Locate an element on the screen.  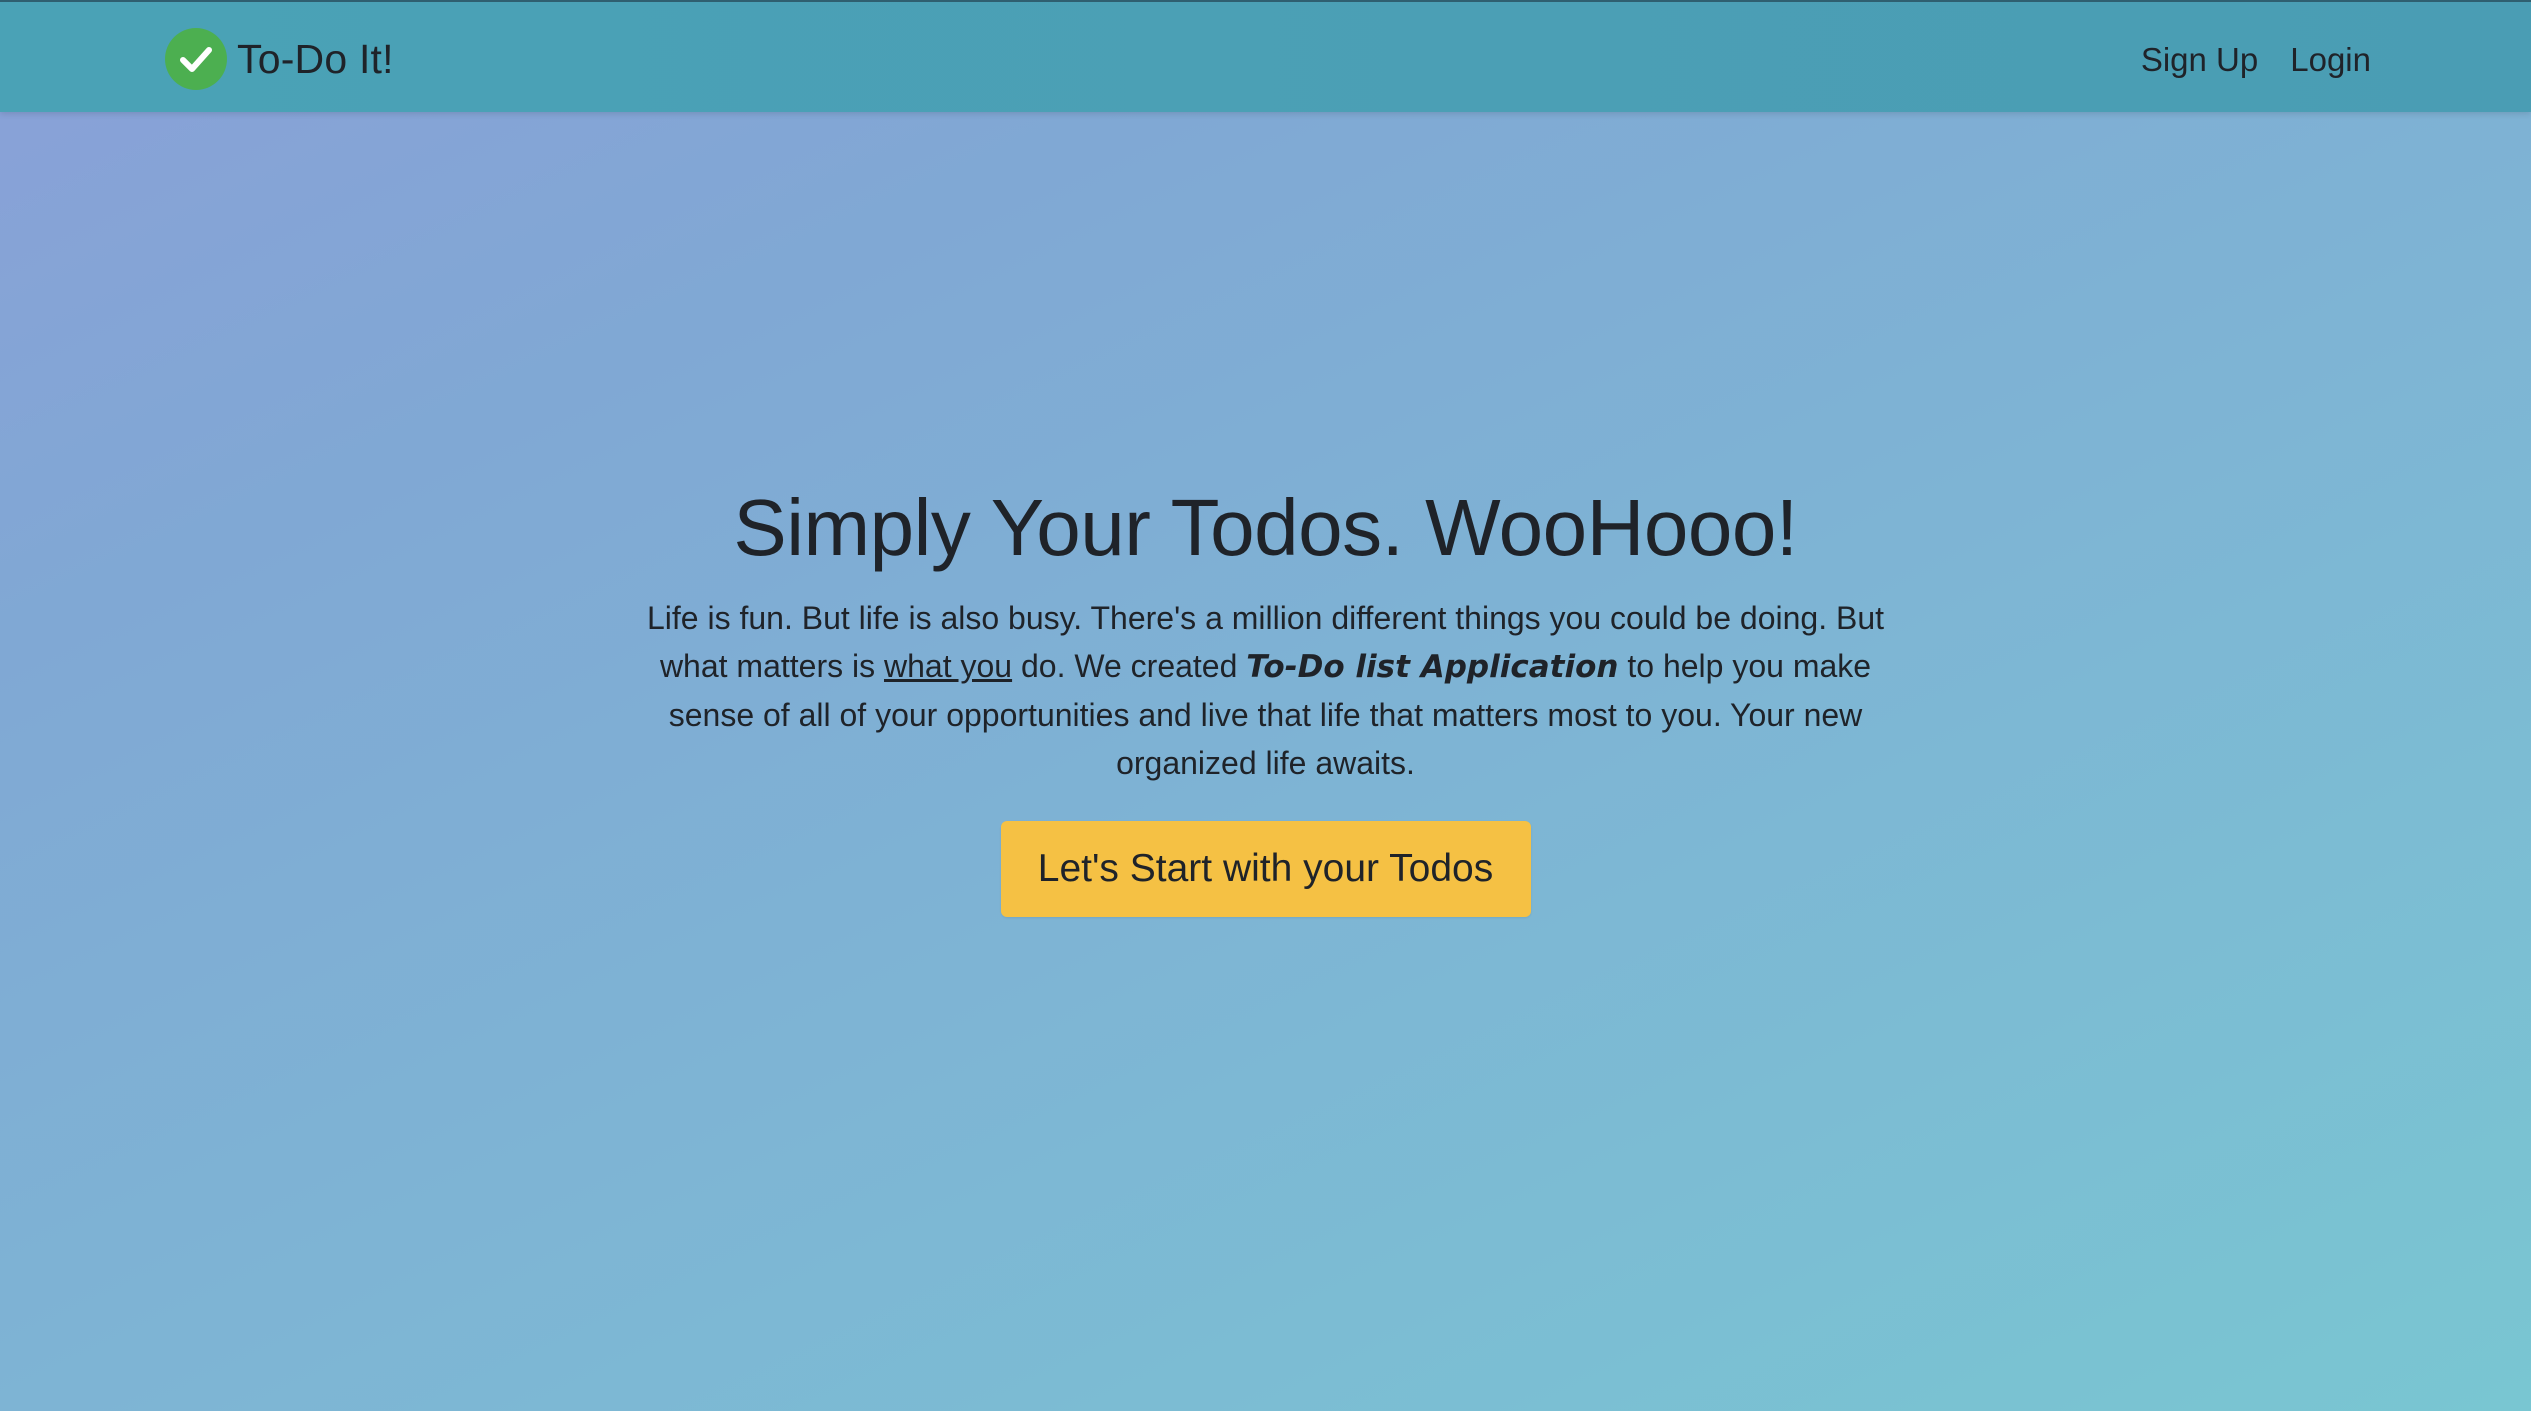
brand-link: To-Do It! is located at coordinates (279, 59).